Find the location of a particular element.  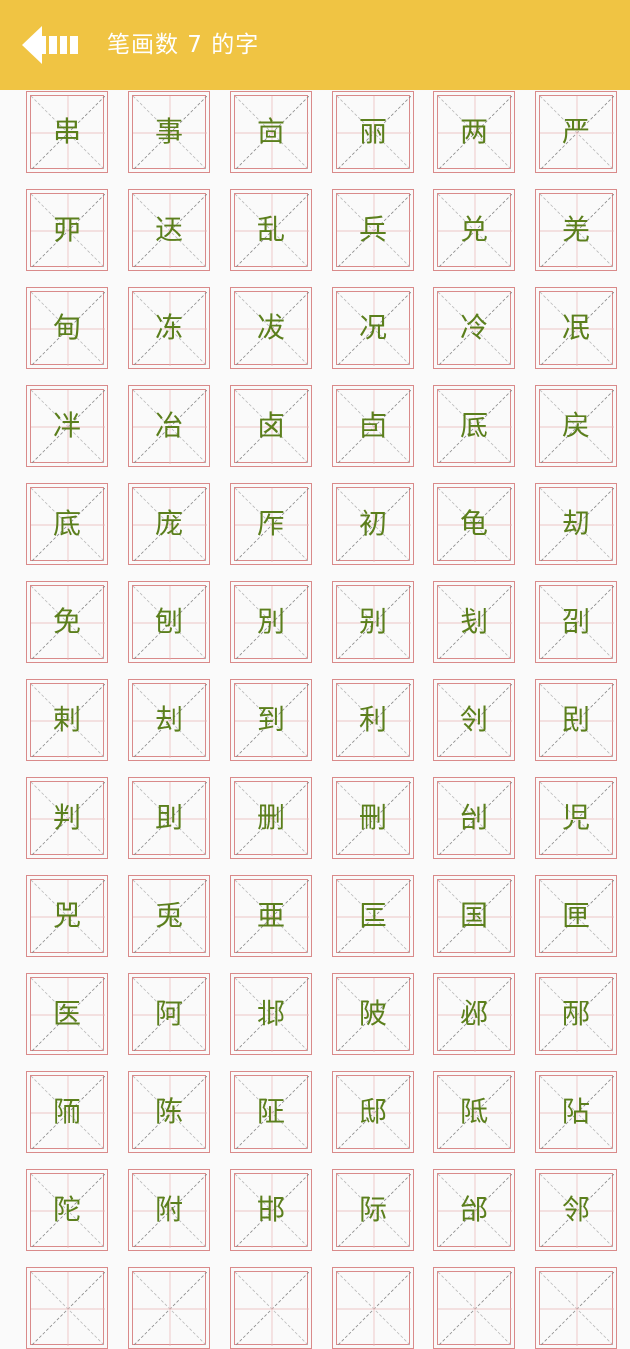

character-cell: 况 is located at coordinates (373, 328).